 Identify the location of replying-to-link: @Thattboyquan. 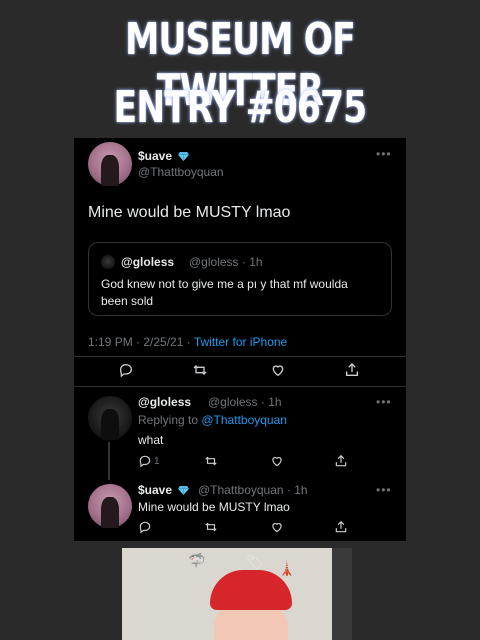
(244, 420).